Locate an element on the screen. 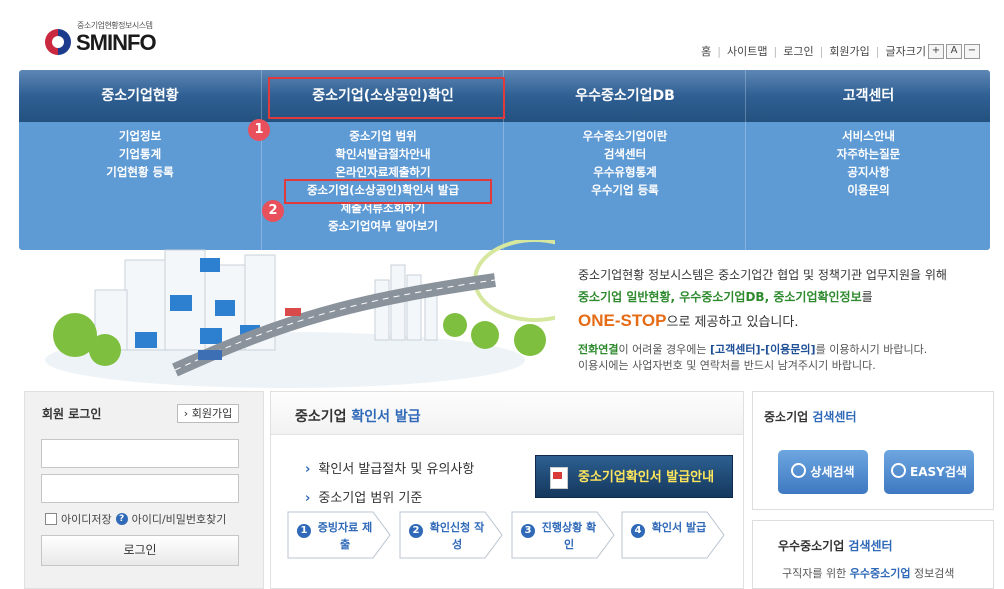 The width and height of the screenshot is (1004, 589). document-icon is located at coordinates (559, 478).